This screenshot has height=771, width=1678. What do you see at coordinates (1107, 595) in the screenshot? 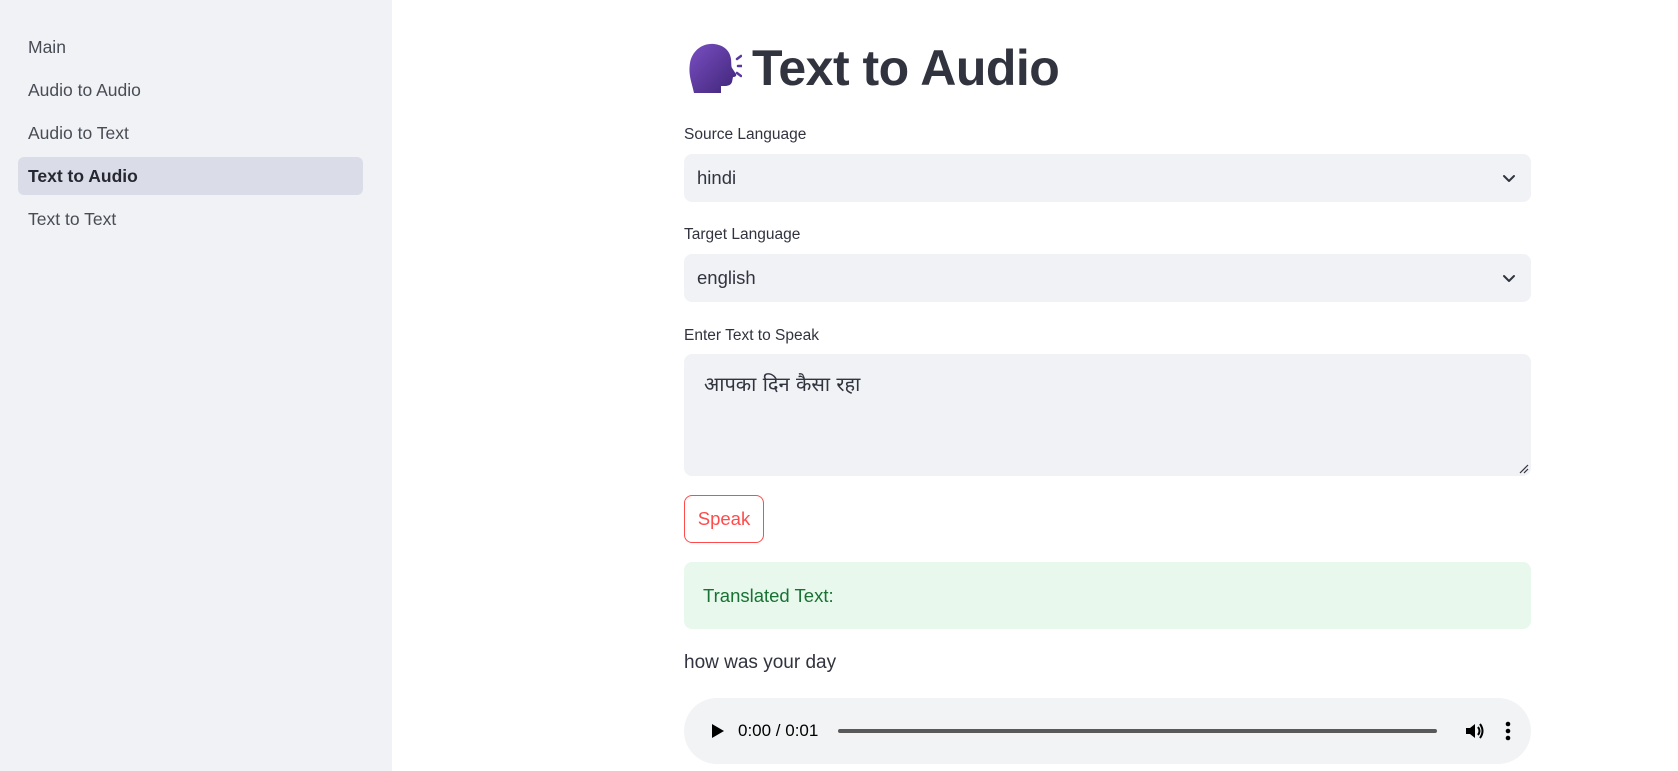
I see `success-alert: Translated Text:` at bounding box center [1107, 595].